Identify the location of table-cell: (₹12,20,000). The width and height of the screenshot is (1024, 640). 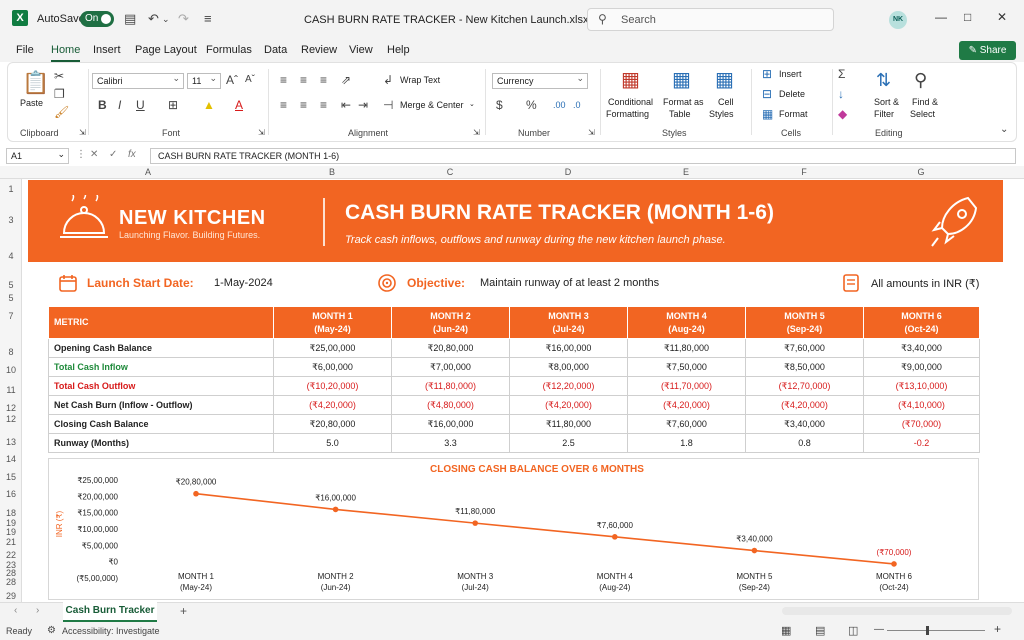
(568, 386).